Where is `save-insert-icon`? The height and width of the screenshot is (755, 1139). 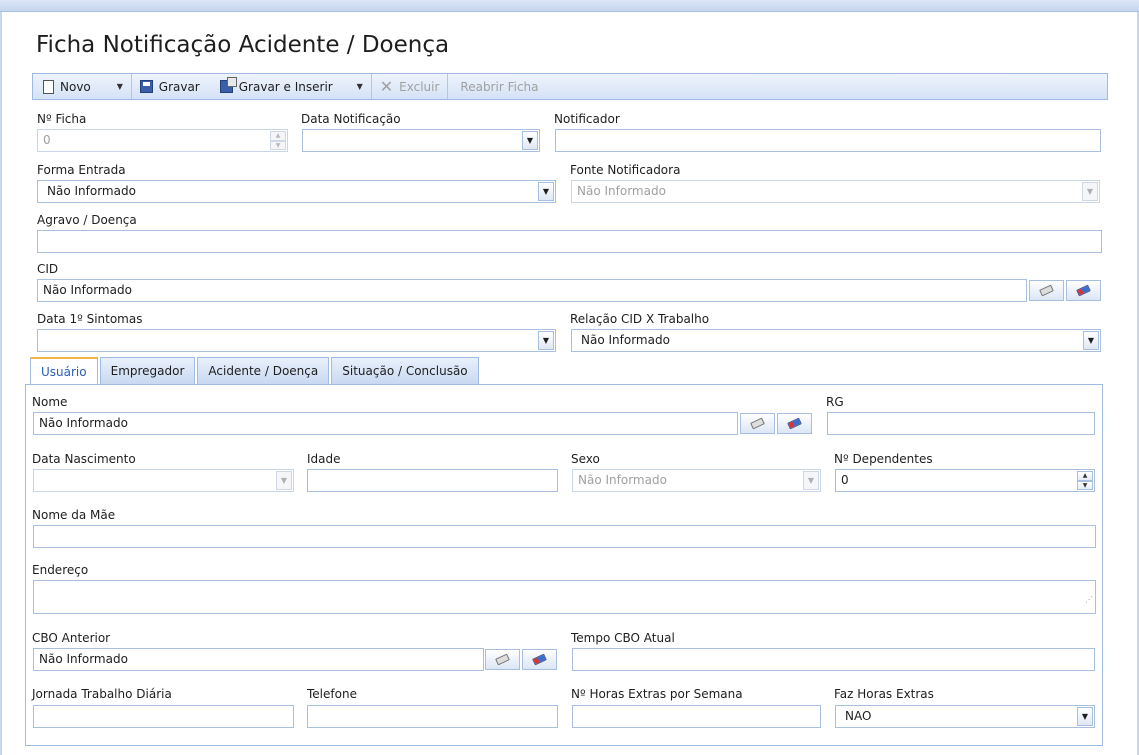
save-insert-icon is located at coordinates (228, 85).